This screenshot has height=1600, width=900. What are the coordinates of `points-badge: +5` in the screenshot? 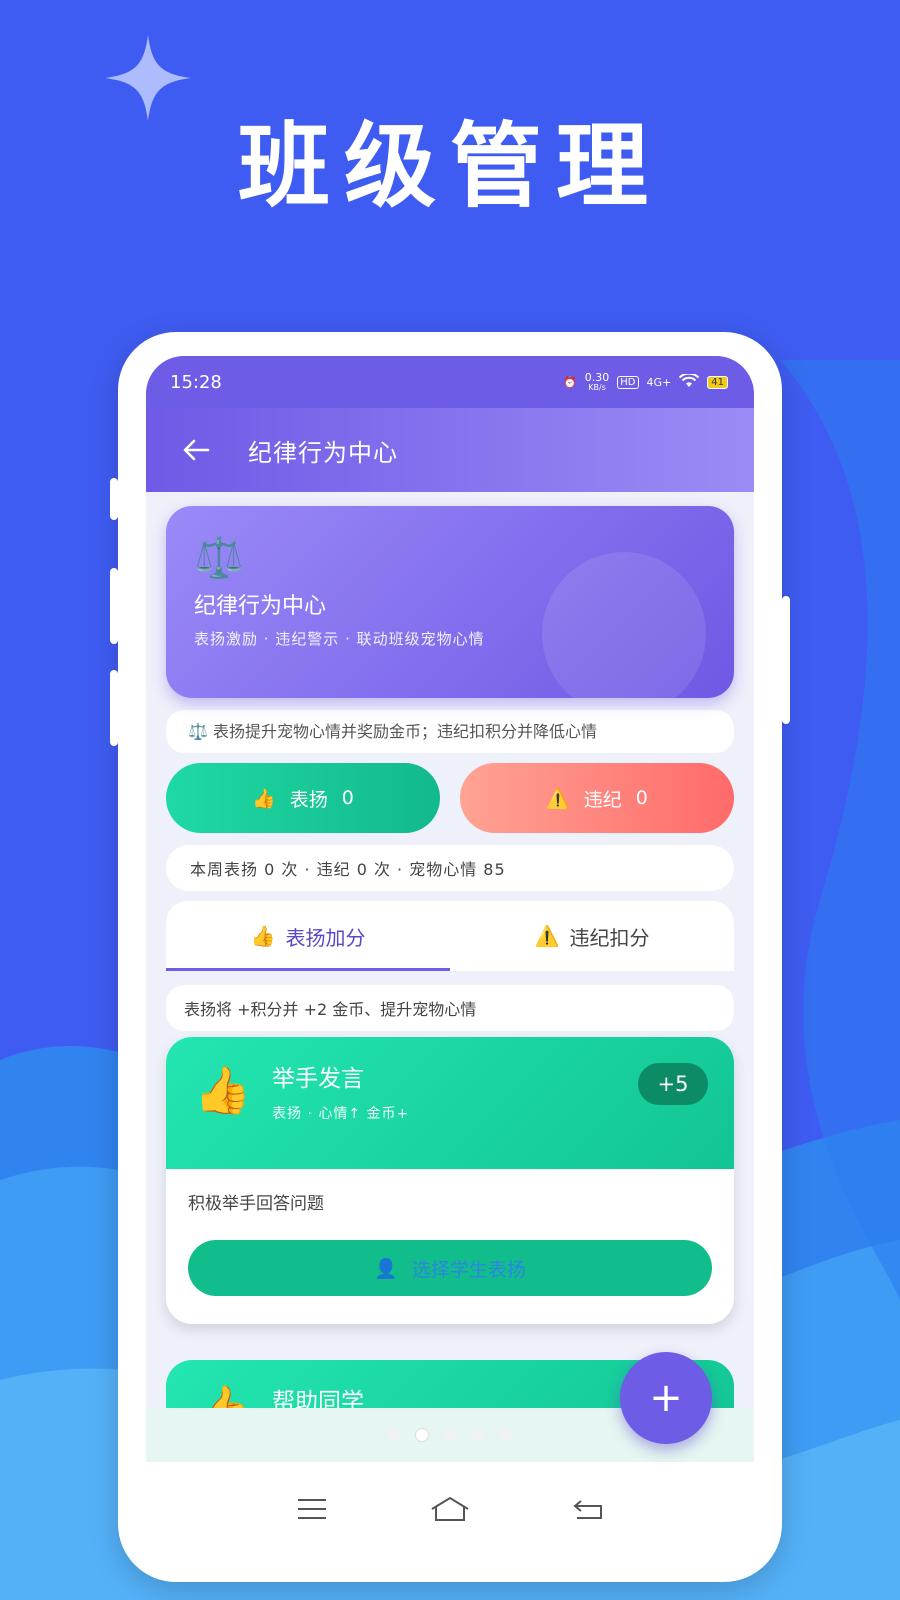 It's located at (673, 1084).